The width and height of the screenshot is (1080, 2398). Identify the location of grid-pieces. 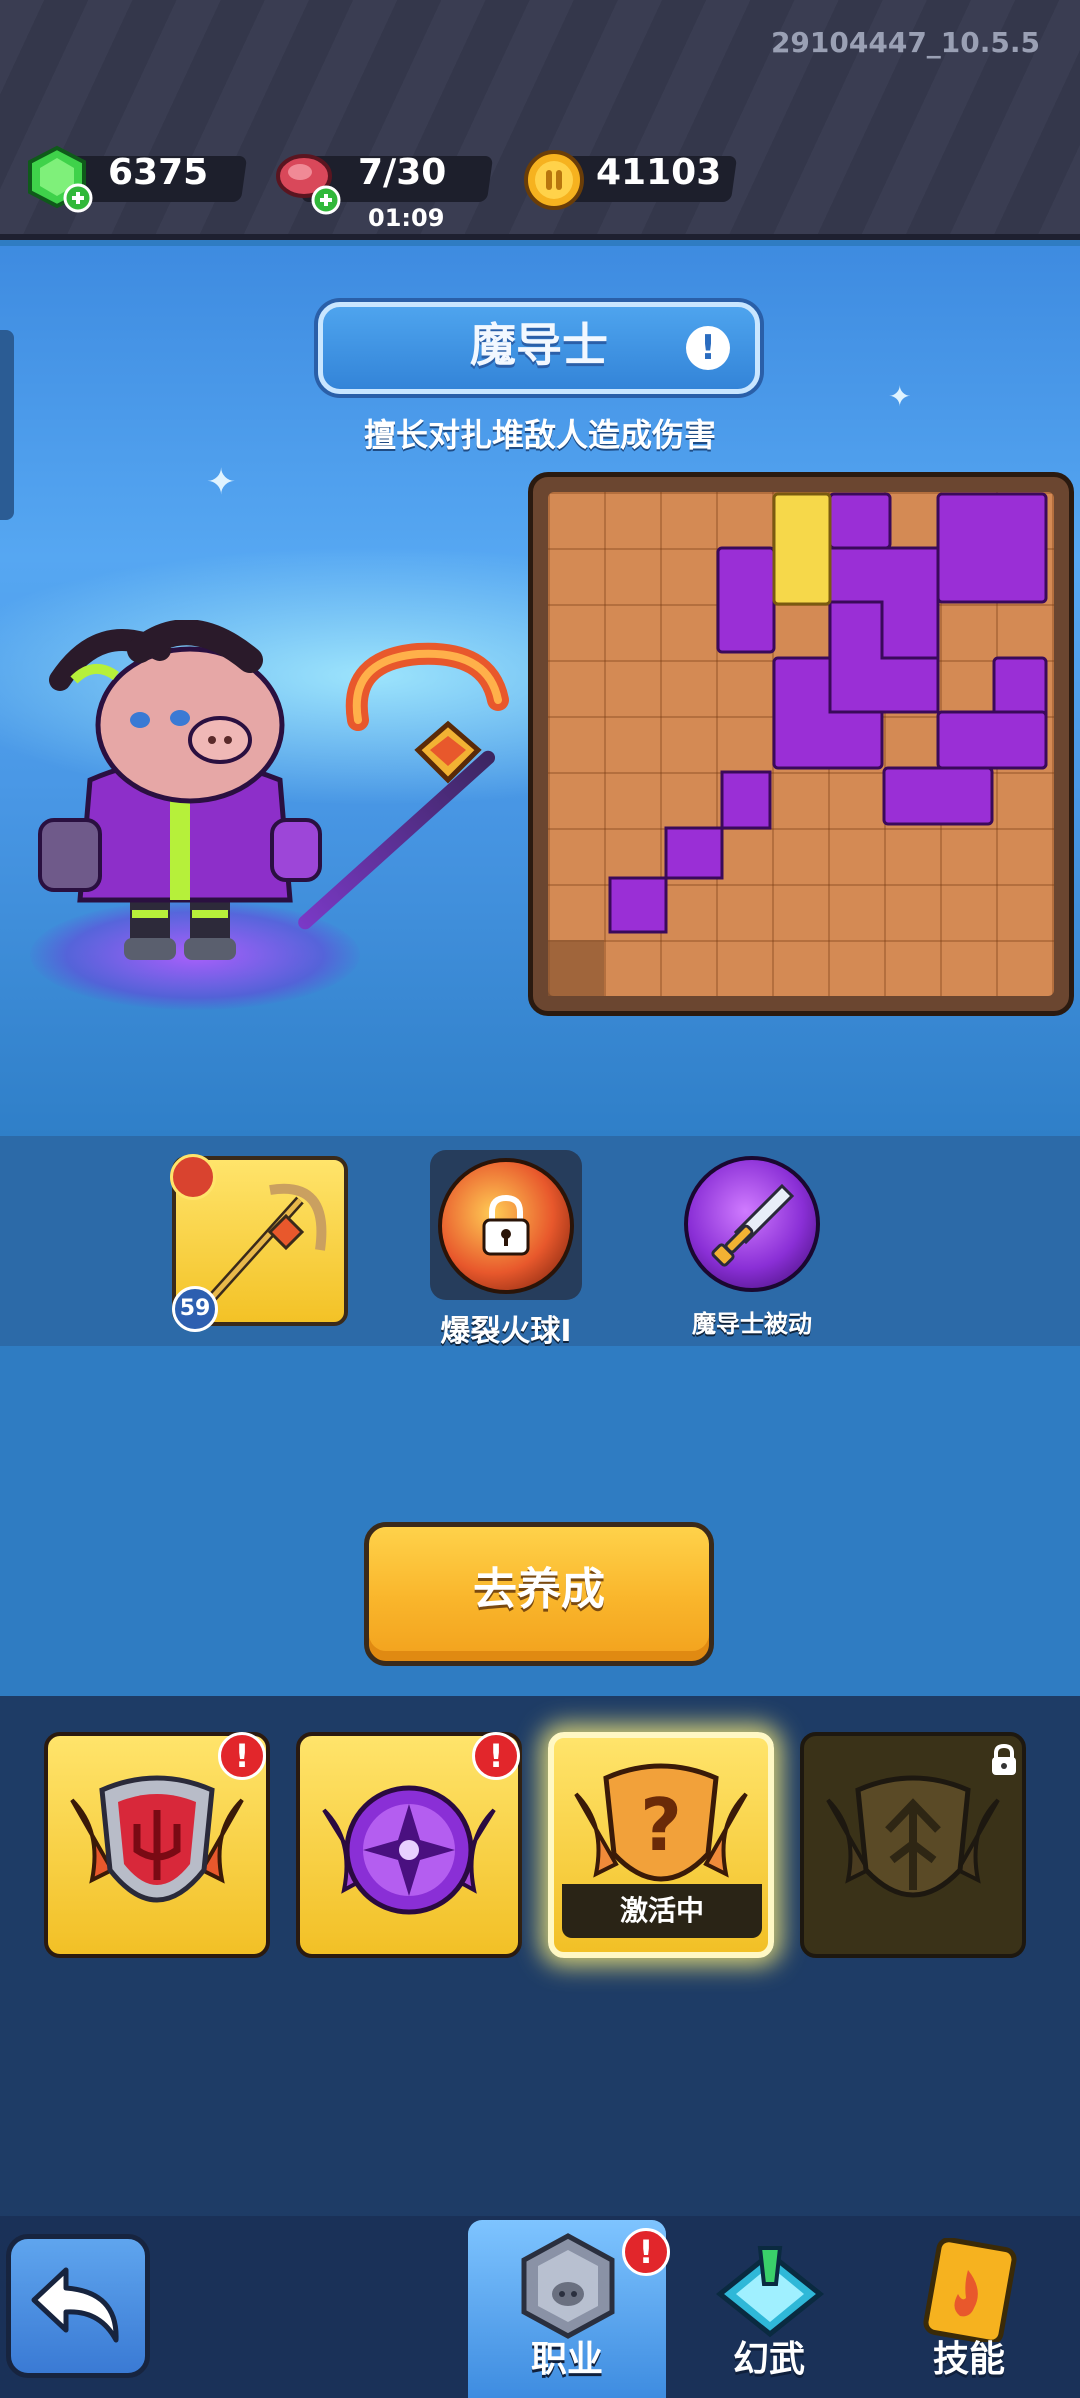
(798, 744).